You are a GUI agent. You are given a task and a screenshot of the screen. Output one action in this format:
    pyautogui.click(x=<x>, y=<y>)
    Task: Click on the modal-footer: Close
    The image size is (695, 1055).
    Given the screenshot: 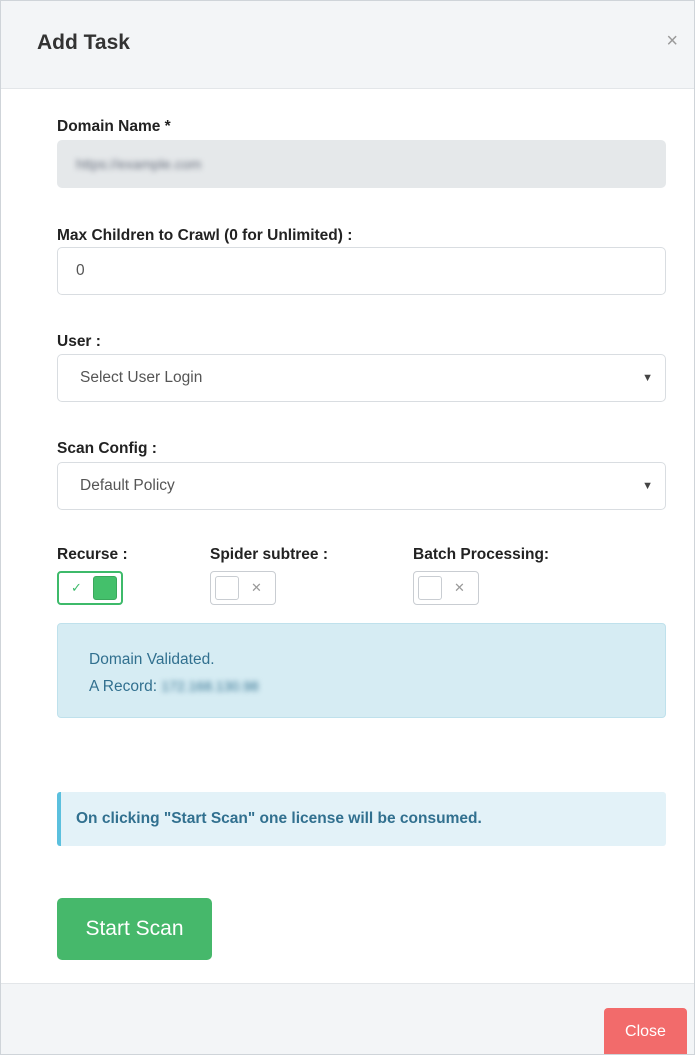 What is the action you would take?
    pyautogui.click(x=347, y=1018)
    